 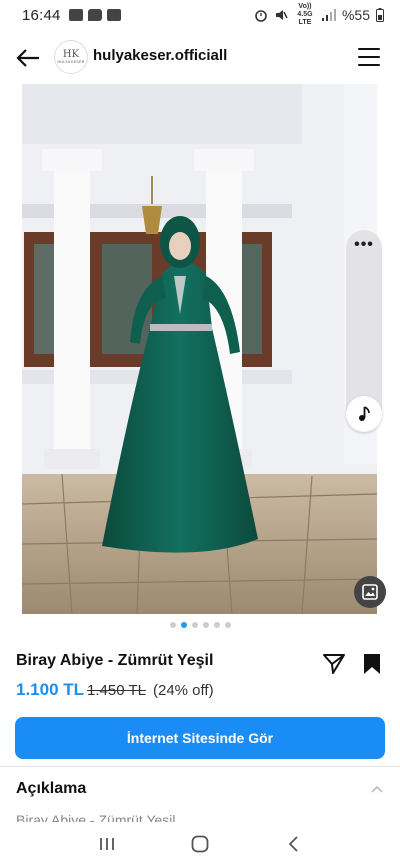 What do you see at coordinates (71, 54) in the screenshot?
I see `avatar-monogram: HK` at bounding box center [71, 54].